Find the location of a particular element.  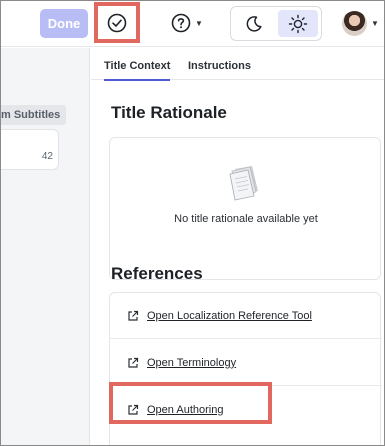

subtitles-tag: m Subtitles is located at coordinates (34, 115).